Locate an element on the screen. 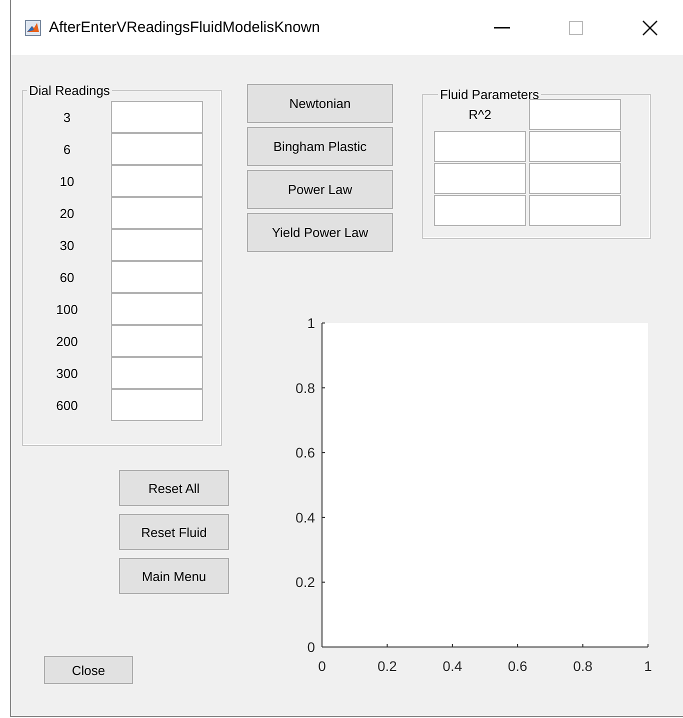 The image size is (683, 718). dial-reading-label: 300 is located at coordinates (67, 373).